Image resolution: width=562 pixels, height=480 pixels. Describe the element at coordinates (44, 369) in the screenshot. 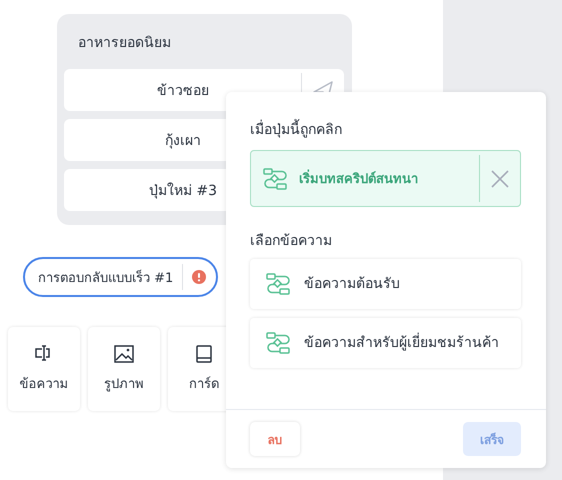

I see `content-type-tile: ข้อความ` at that location.